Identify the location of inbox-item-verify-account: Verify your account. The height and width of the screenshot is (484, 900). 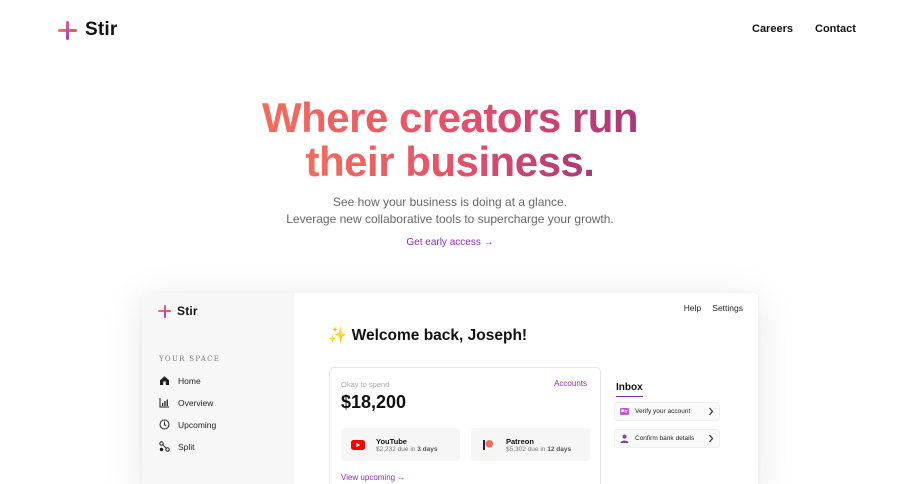
(667, 411).